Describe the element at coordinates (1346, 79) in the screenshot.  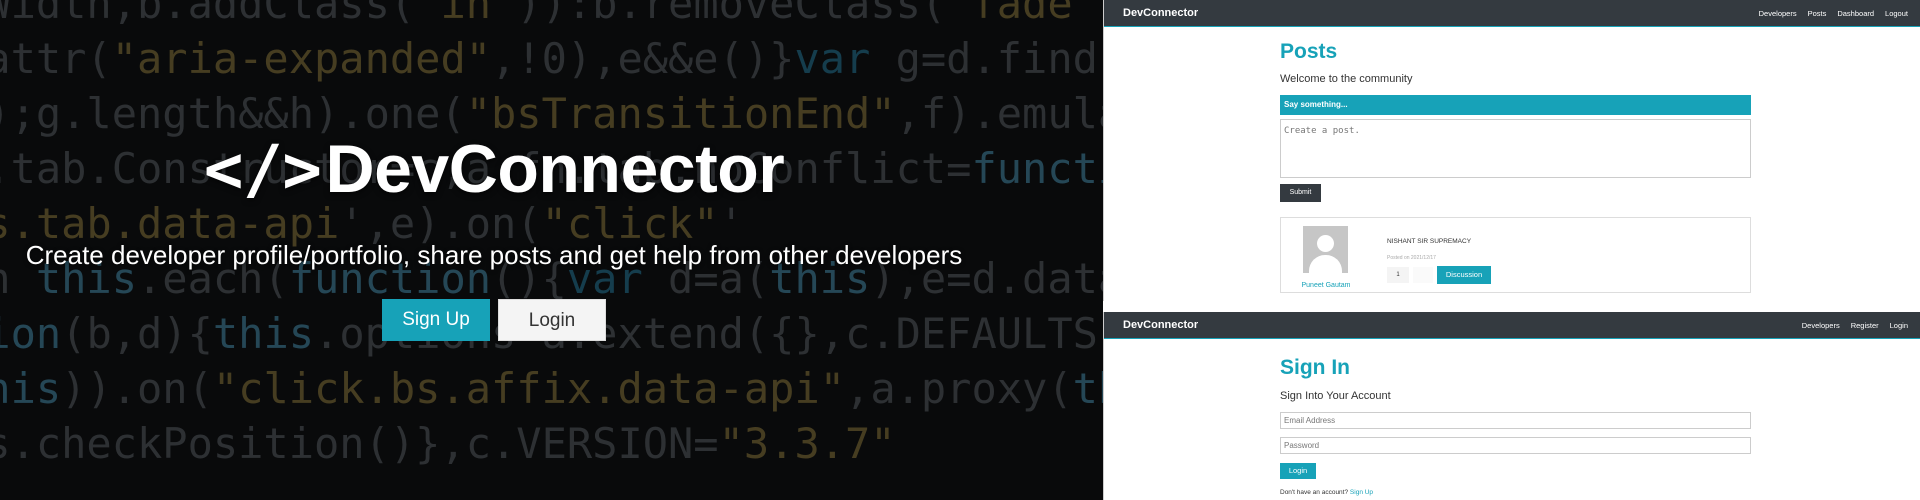
I see `page-lead: Welcome to the community` at that location.